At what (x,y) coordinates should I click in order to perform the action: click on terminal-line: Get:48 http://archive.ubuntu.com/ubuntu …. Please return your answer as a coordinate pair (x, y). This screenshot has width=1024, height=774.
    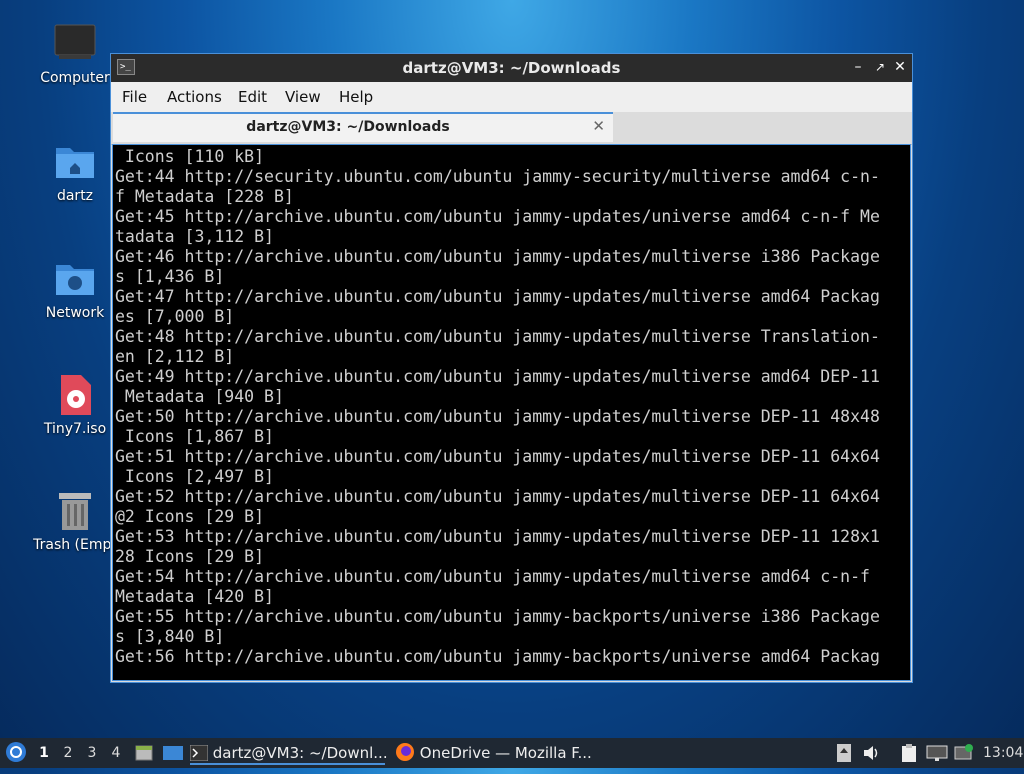
    Looking at the image, I should click on (497, 336).